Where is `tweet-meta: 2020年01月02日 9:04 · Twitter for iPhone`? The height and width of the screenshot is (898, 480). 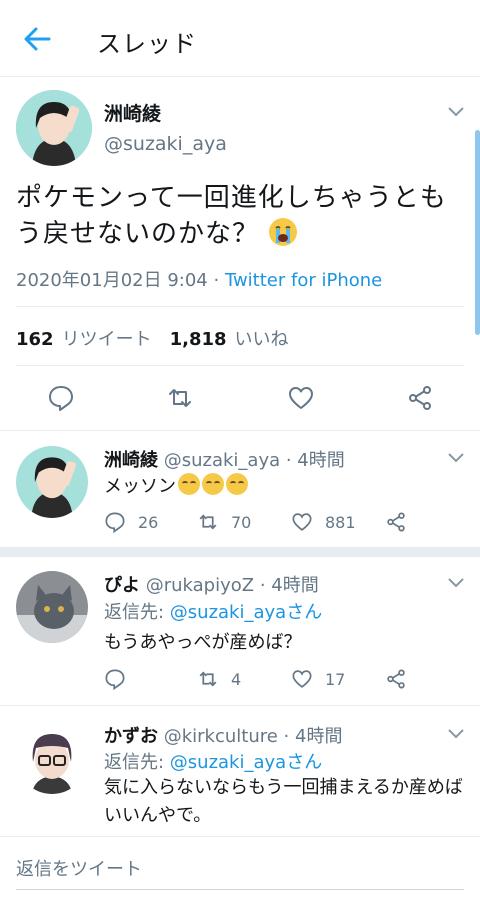 tweet-meta: 2020年01月02日 9:04 · Twitter for iPhone is located at coordinates (199, 279).